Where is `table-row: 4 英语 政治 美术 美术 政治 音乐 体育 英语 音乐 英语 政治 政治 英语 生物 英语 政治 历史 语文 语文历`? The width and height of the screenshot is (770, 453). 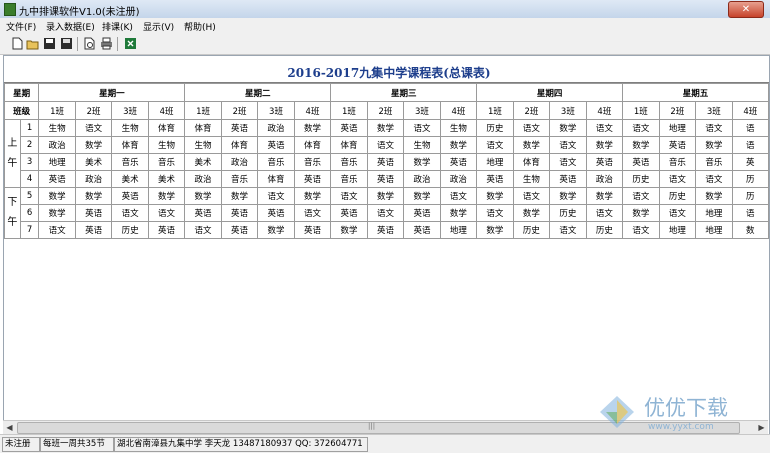 table-row: 4 英语 政治 美术 美术 政治 音乐 体育 英语 音乐 英语 政治 政治 英语 生物 英语 政治 历史 语文 语文历 is located at coordinates (387, 179).